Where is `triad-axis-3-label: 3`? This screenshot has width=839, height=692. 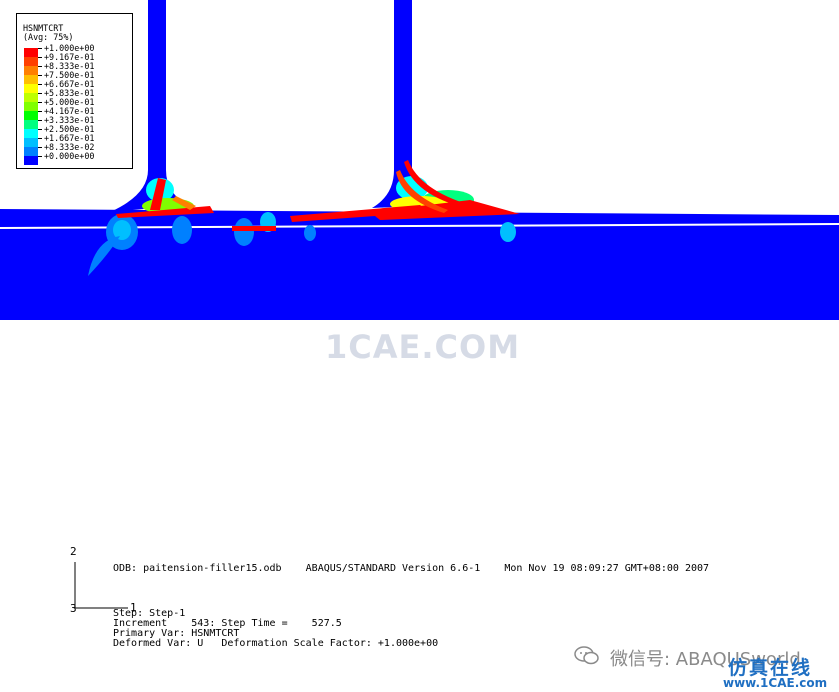
triad-axis-3-label: 3 is located at coordinates (73, 608).